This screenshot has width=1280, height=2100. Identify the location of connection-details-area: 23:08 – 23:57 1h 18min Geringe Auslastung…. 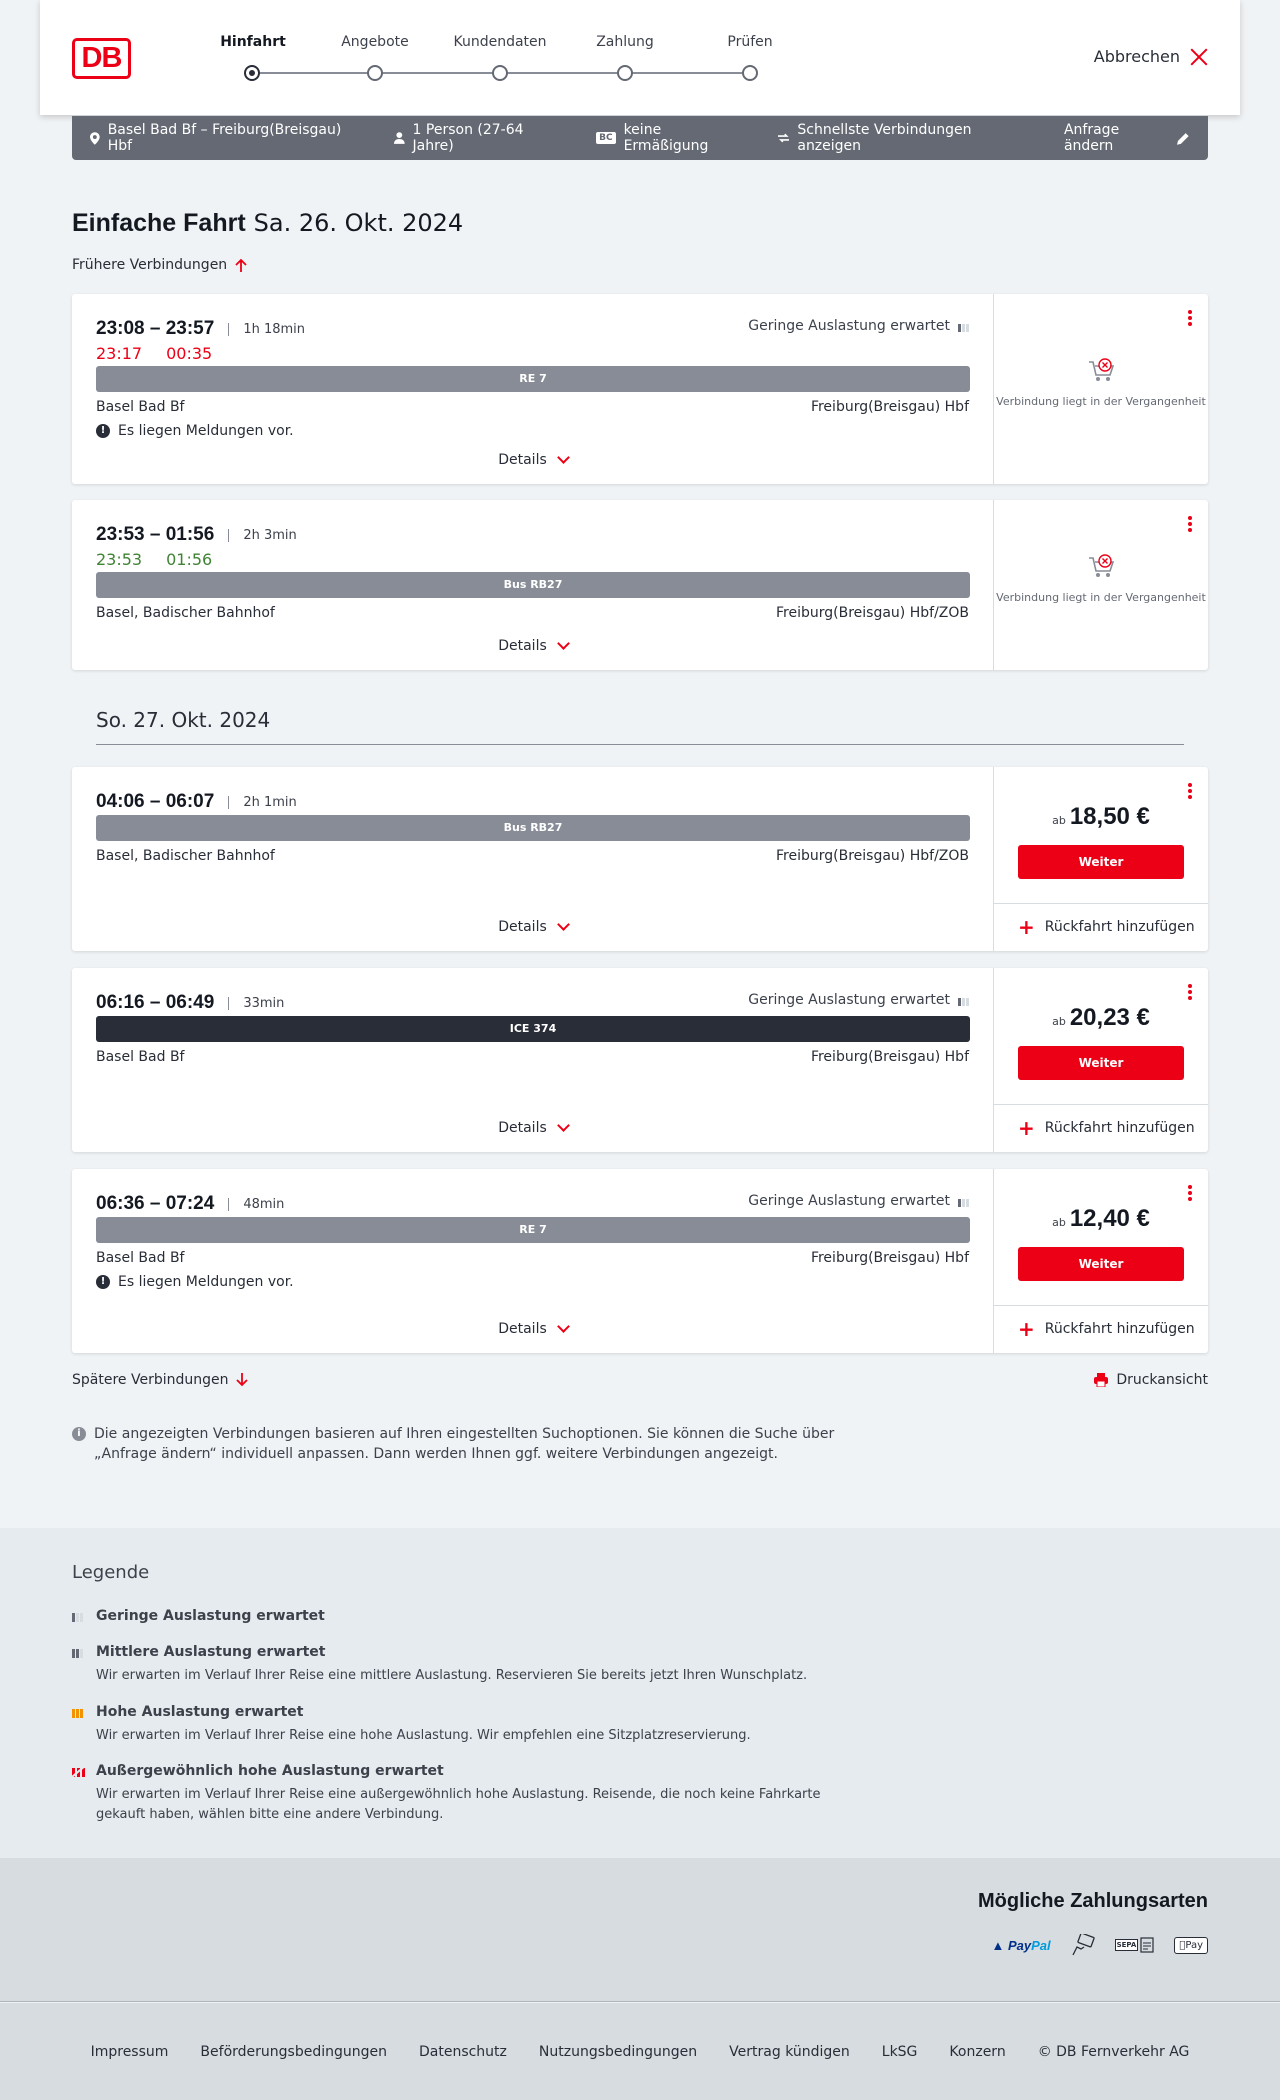
(533, 389).